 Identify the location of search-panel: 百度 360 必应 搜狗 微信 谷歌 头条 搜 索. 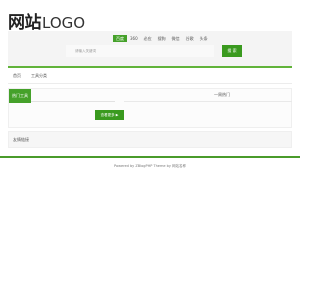
(150, 49).